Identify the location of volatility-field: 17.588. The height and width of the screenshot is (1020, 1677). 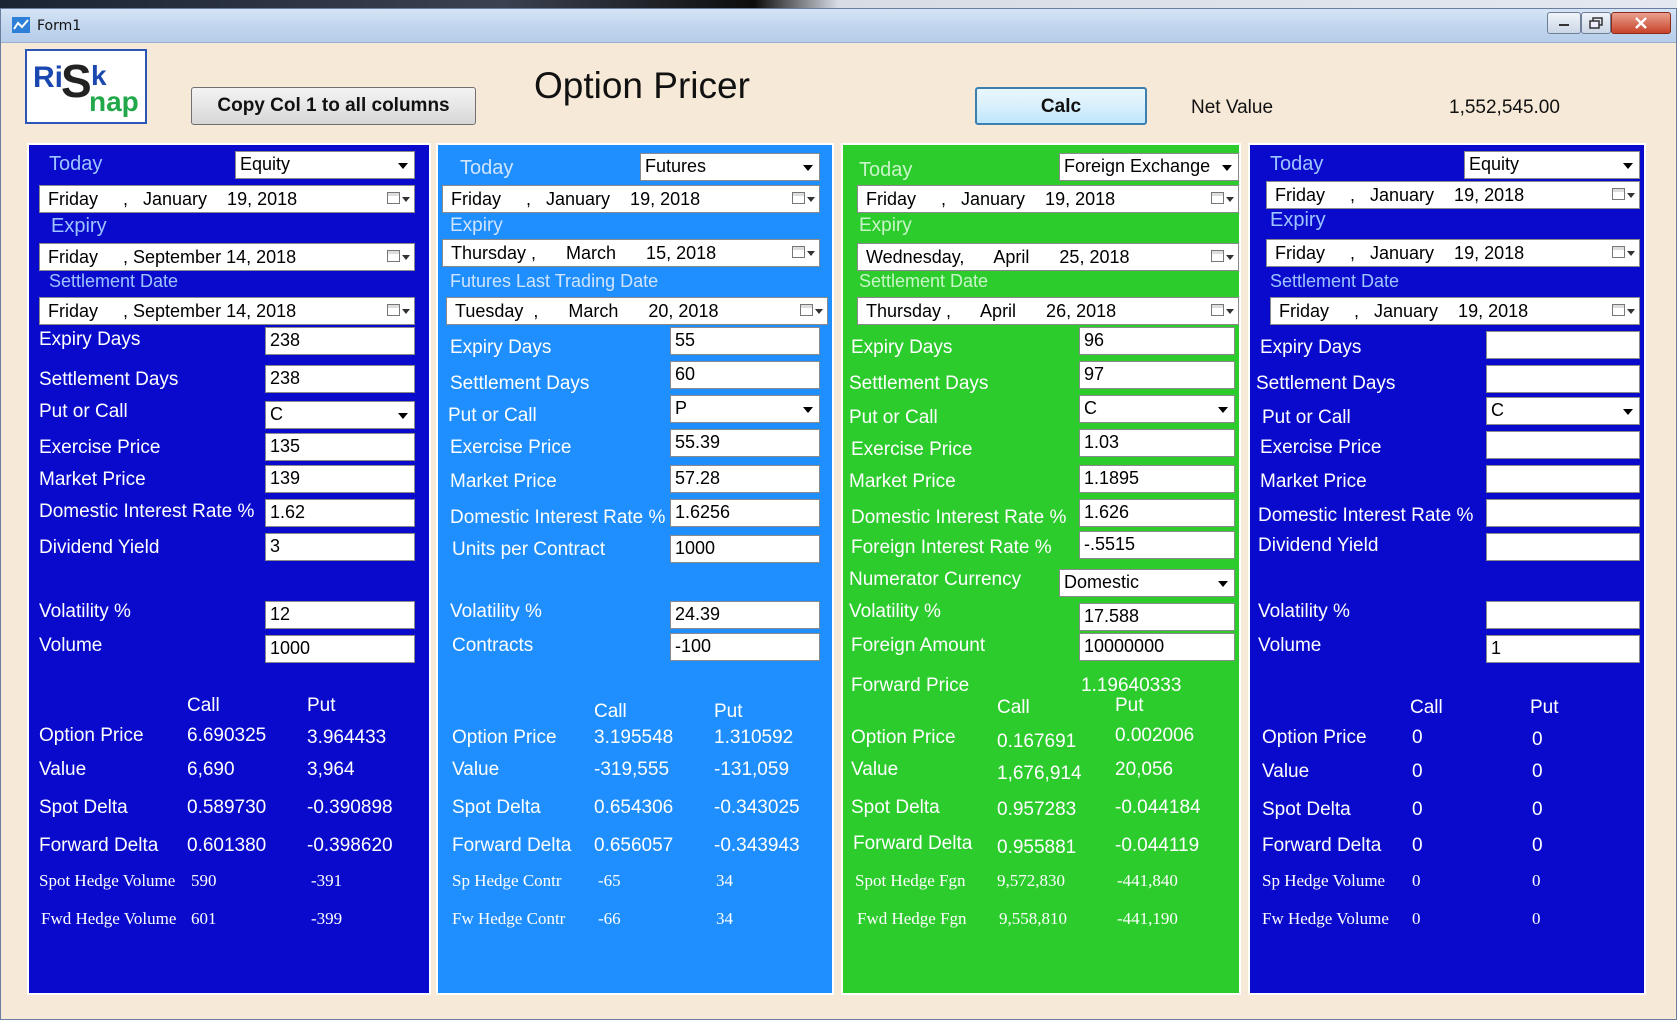
(1157, 617).